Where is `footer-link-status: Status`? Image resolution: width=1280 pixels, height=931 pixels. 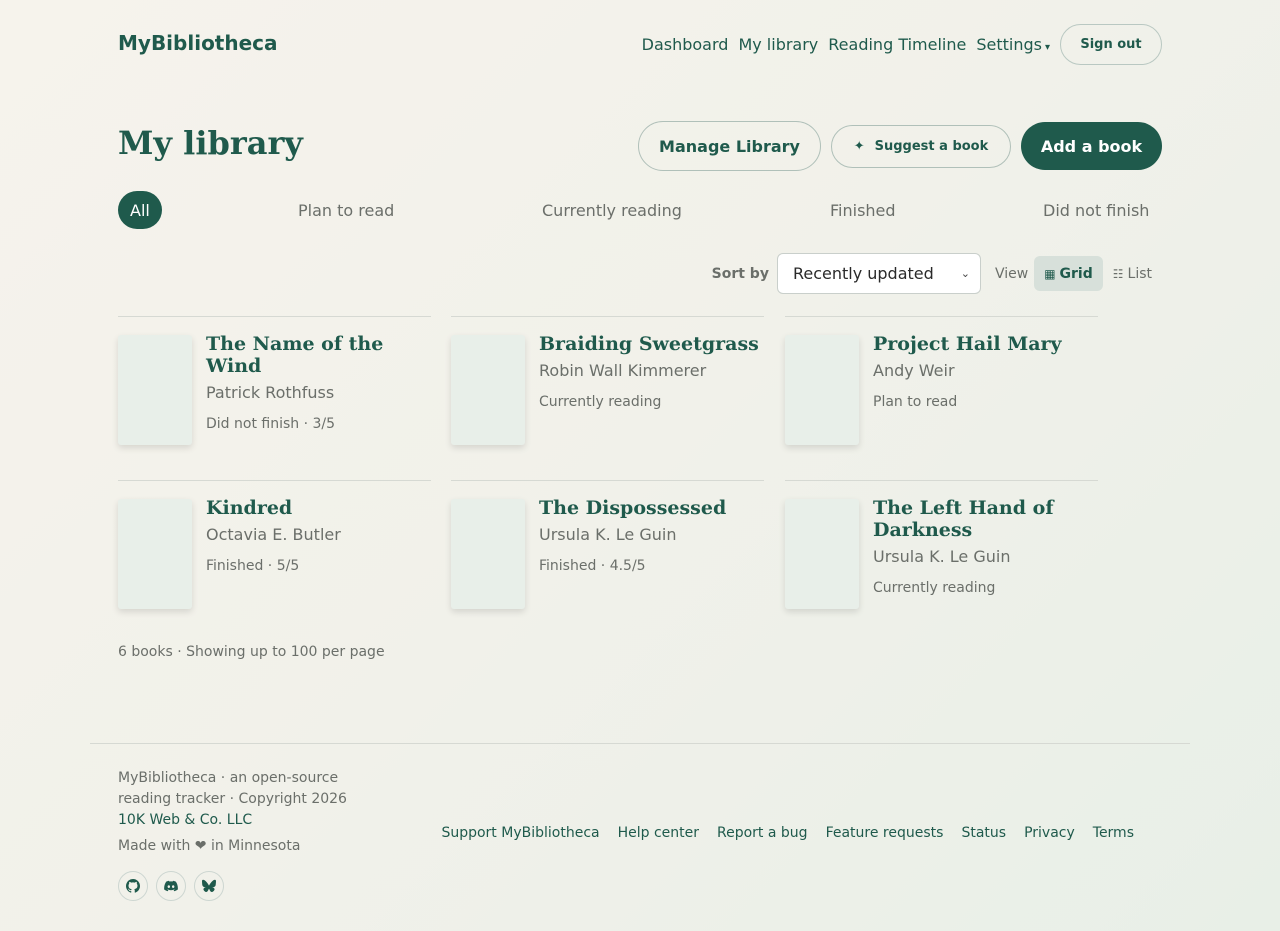 footer-link-status: Status is located at coordinates (983, 833).